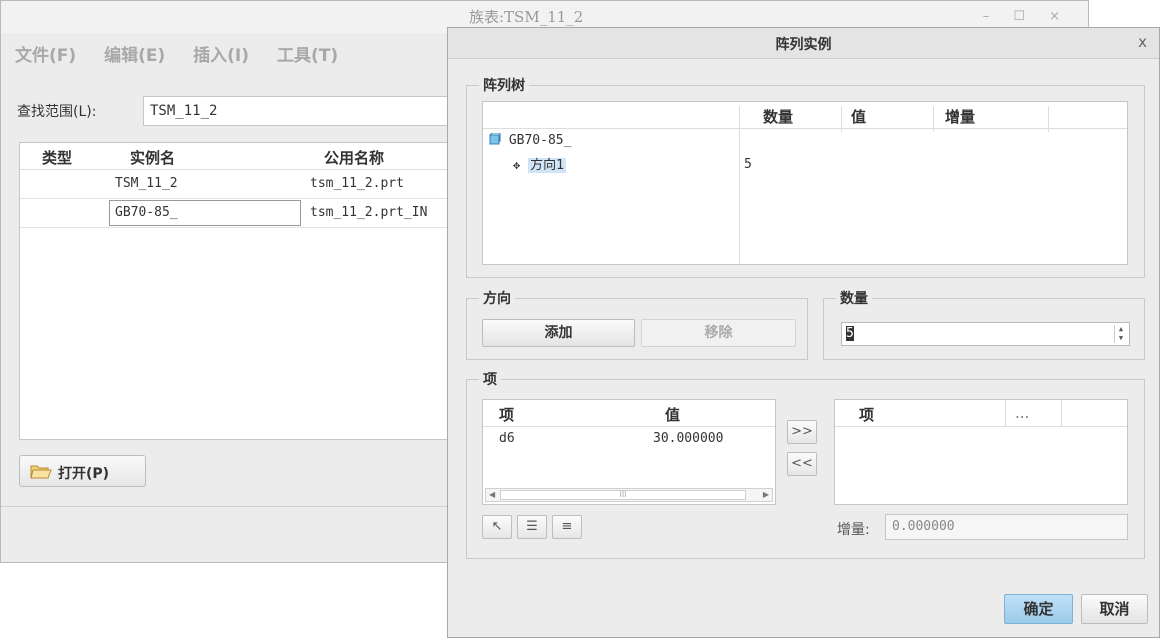 This screenshot has width=1160, height=638. I want to click on menubar: 文件(F) 编辑(E) 插入(I) 工具(T), so click(187, 53).